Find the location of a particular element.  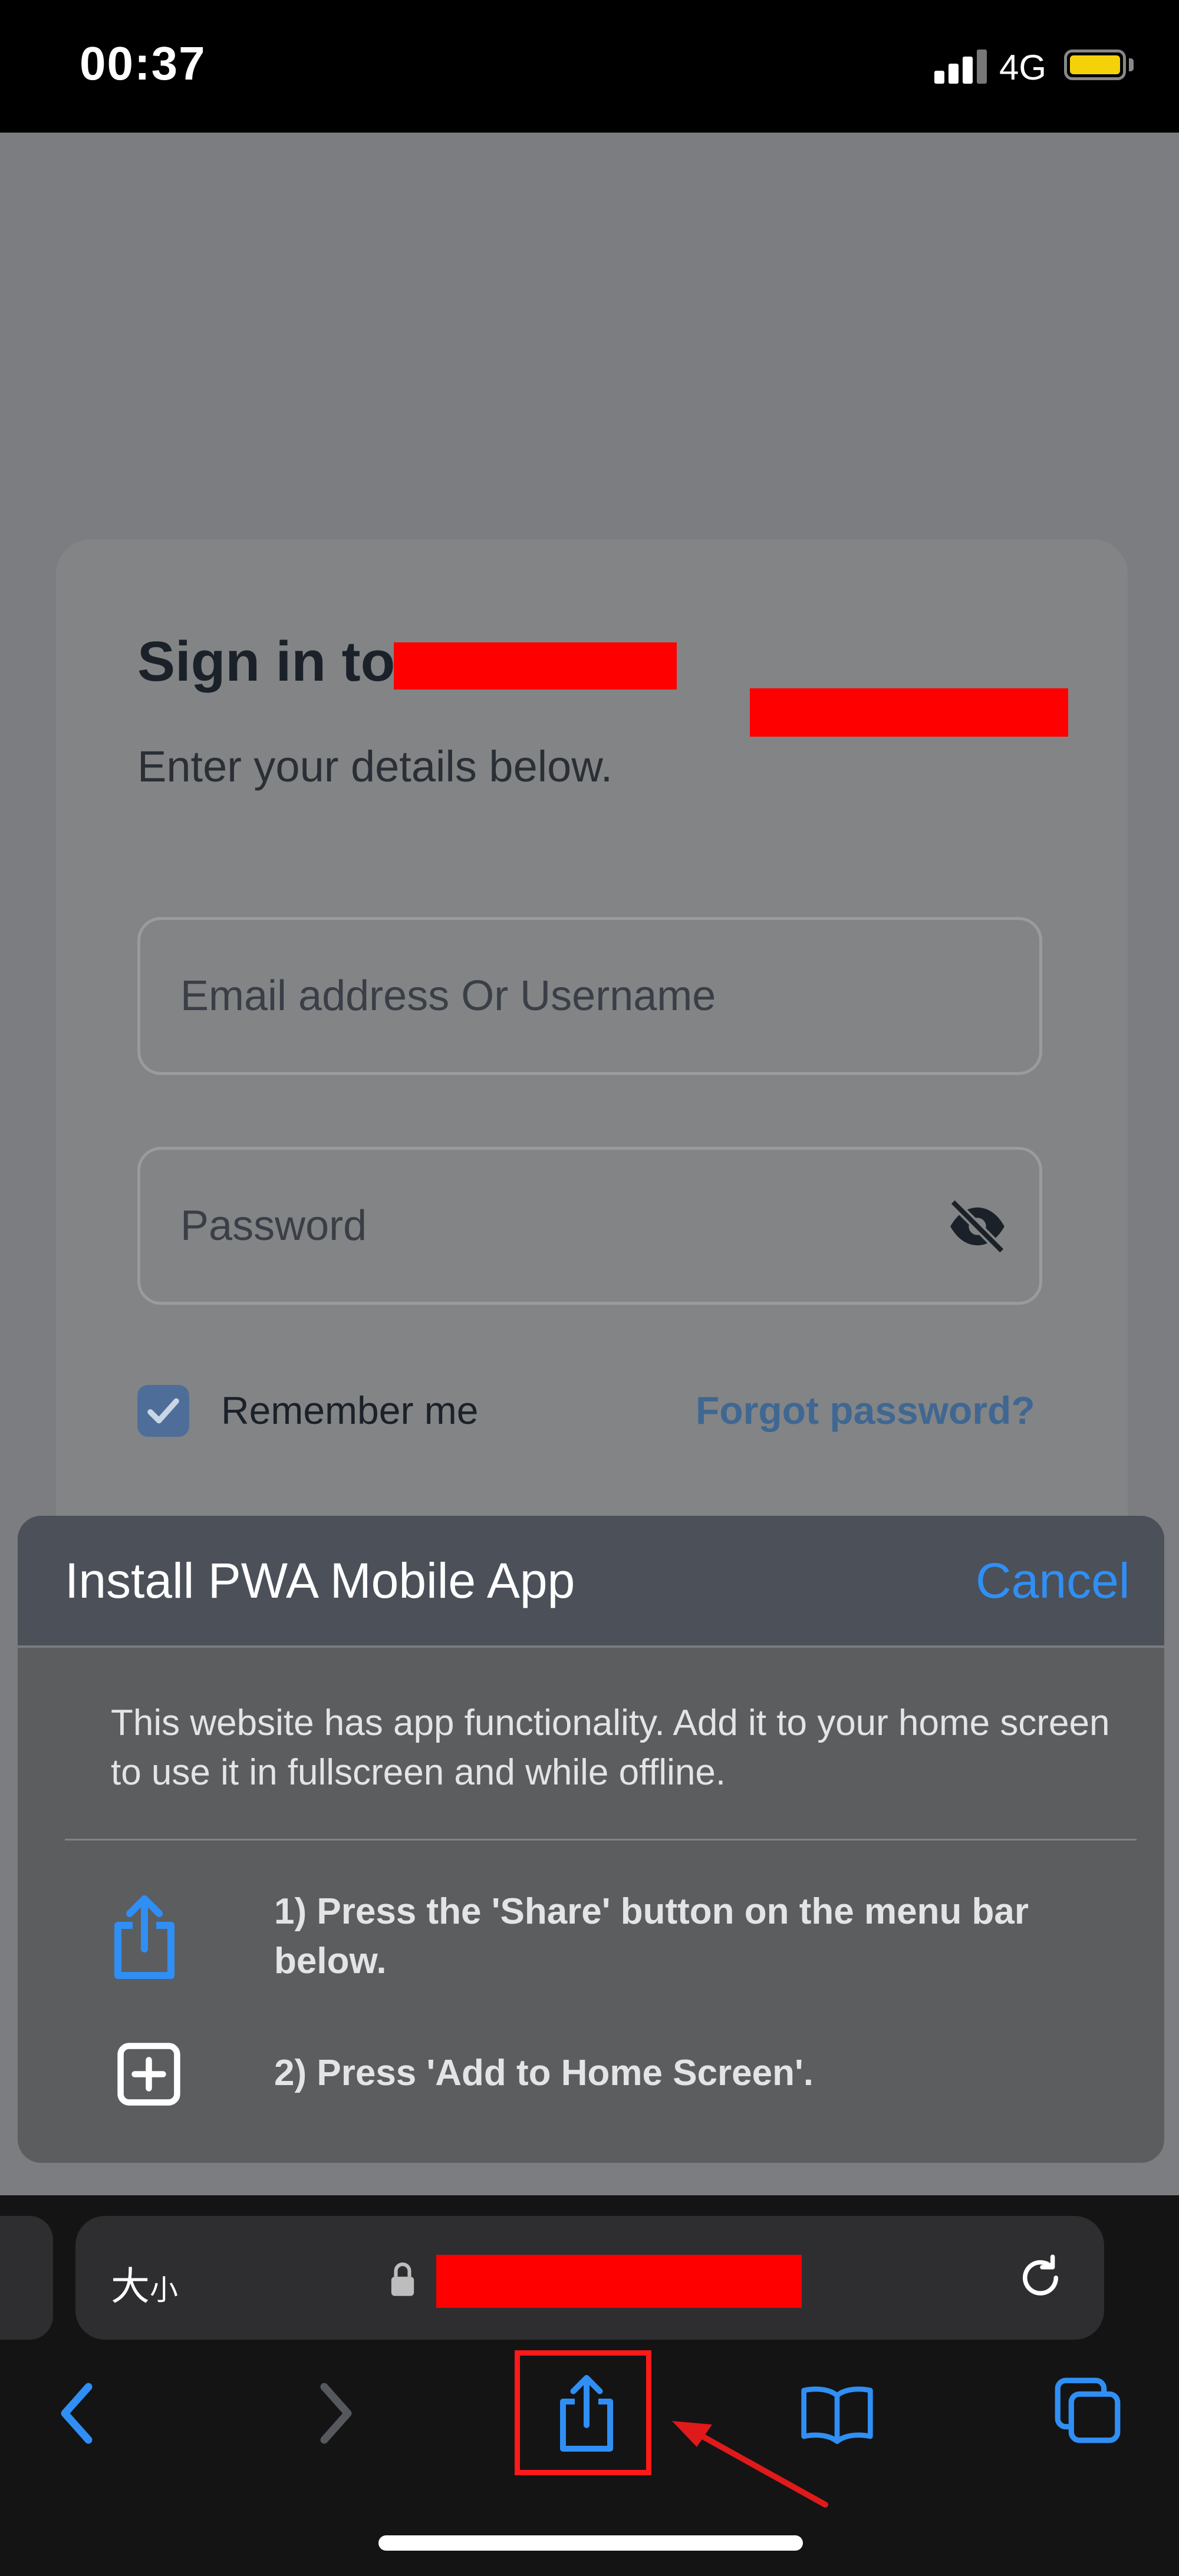

eye-off-icon is located at coordinates (978, 1227).